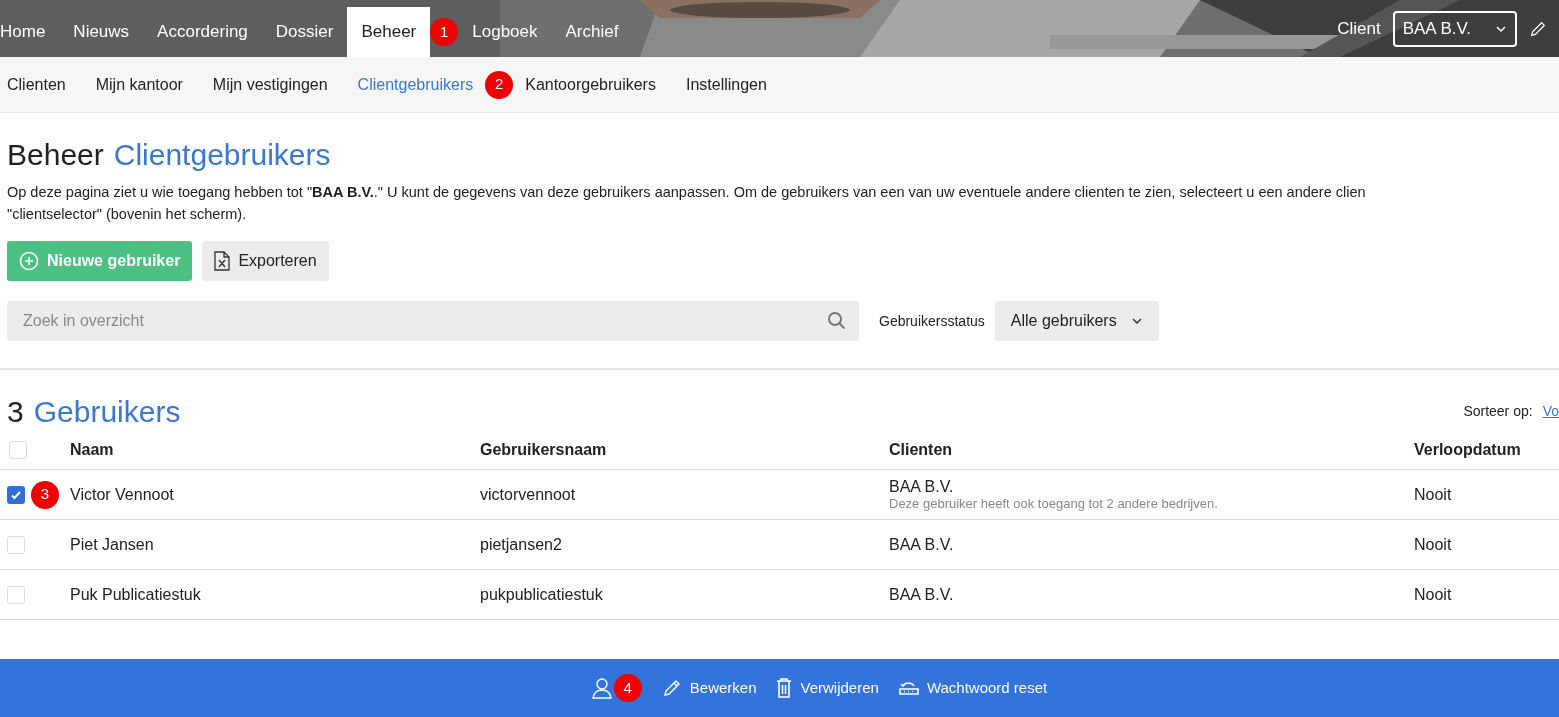 This screenshot has height=717, width=1559. Describe the element at coordinates (433, 321) in the screenshot. I see `search-field: Zoek in overzicht` at that location.